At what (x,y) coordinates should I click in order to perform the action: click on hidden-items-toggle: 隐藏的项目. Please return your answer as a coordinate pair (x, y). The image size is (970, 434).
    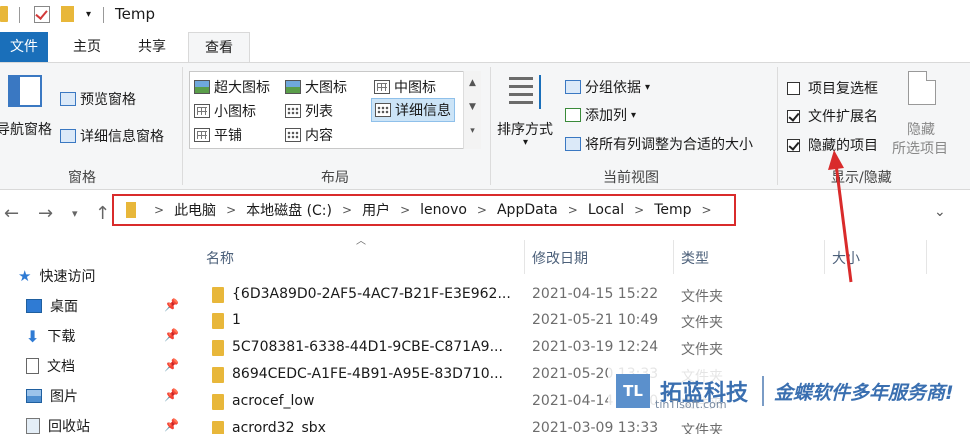
    Looking at the image, I should click on (832, 145).